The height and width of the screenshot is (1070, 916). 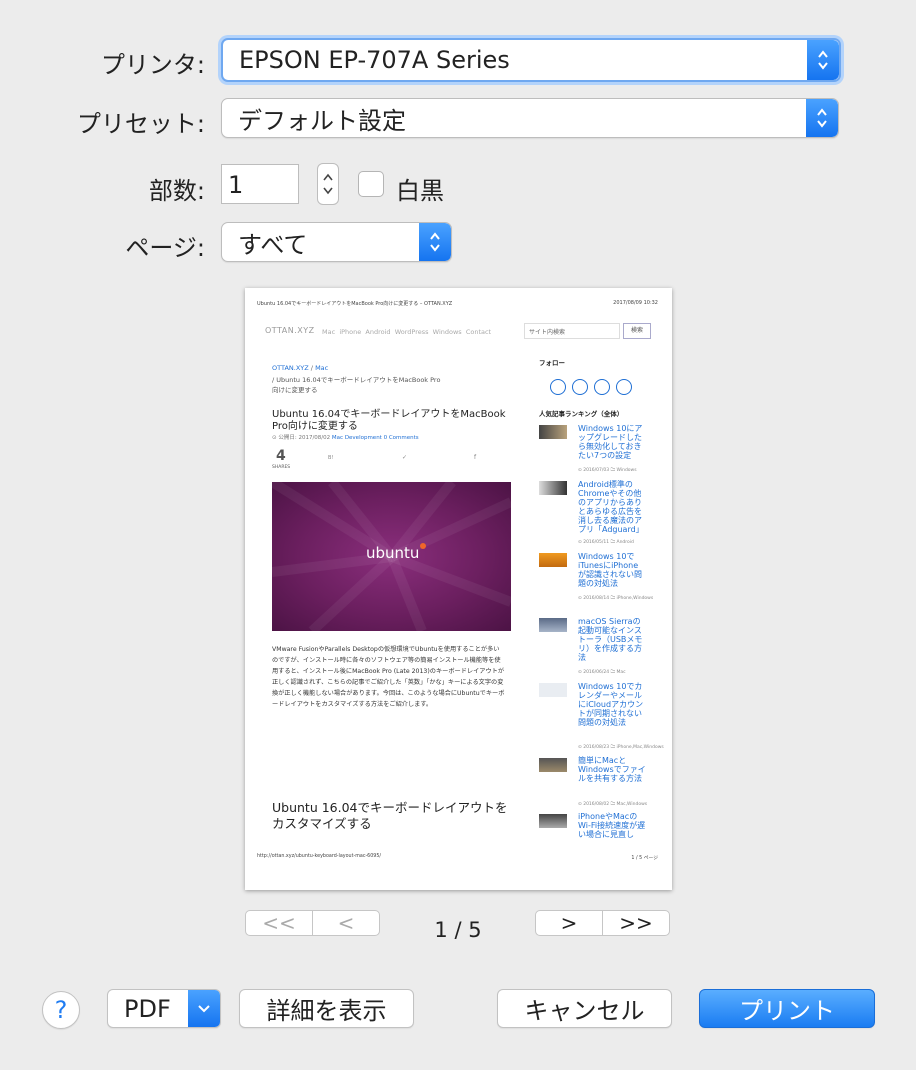 I want to click on facebook-icon, so click(x=580, y=387).